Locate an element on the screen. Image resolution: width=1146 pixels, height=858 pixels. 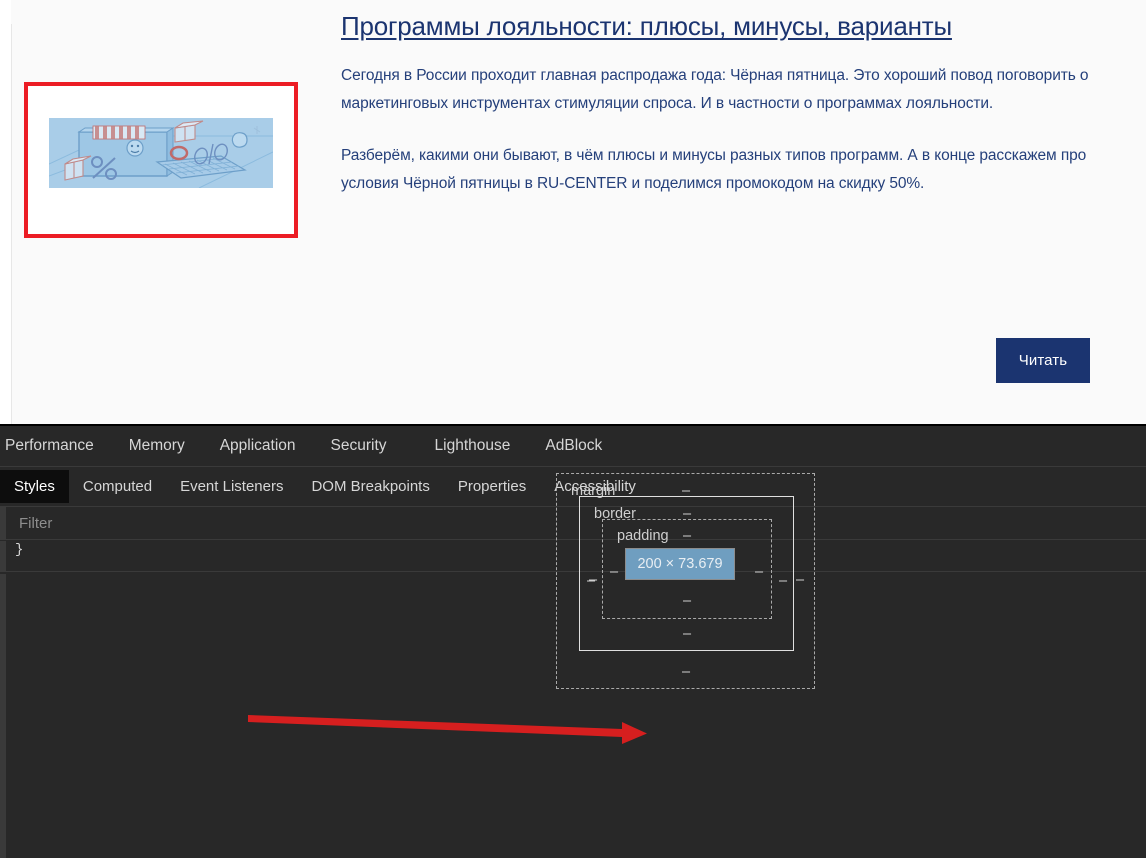
tab-computed: Computed is located at coordinates (117, 486).